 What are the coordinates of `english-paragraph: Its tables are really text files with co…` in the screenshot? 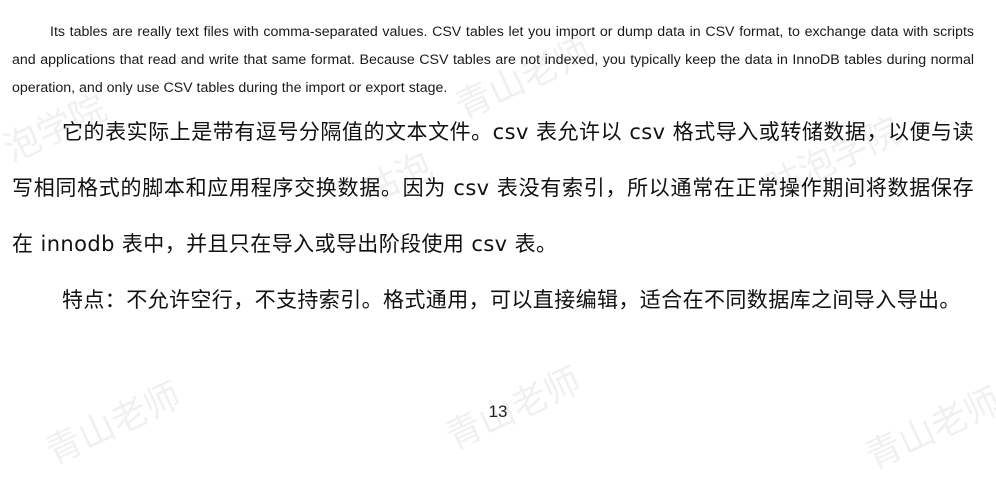 It's located at (493, 60).